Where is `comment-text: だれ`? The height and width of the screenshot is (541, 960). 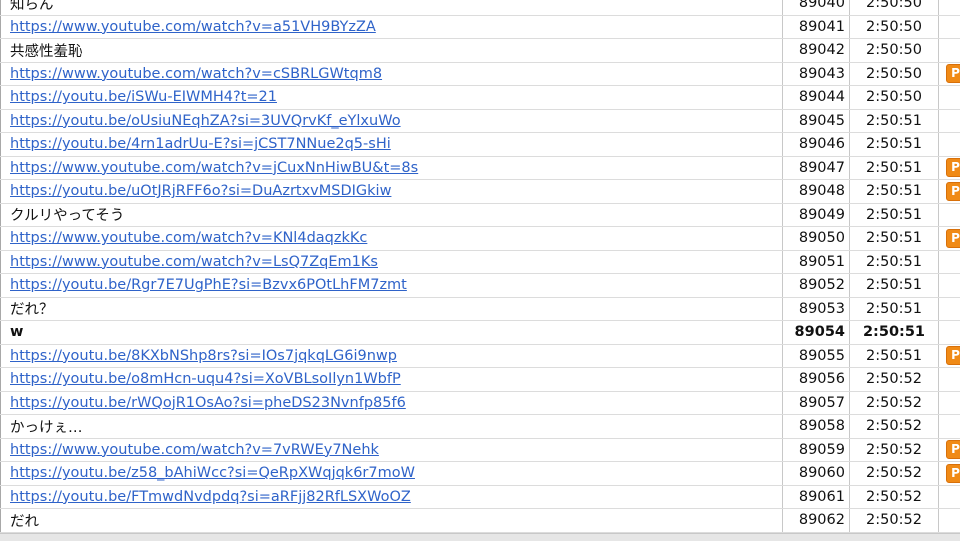 comment-text: だれ is located at coordinates (24, 522).